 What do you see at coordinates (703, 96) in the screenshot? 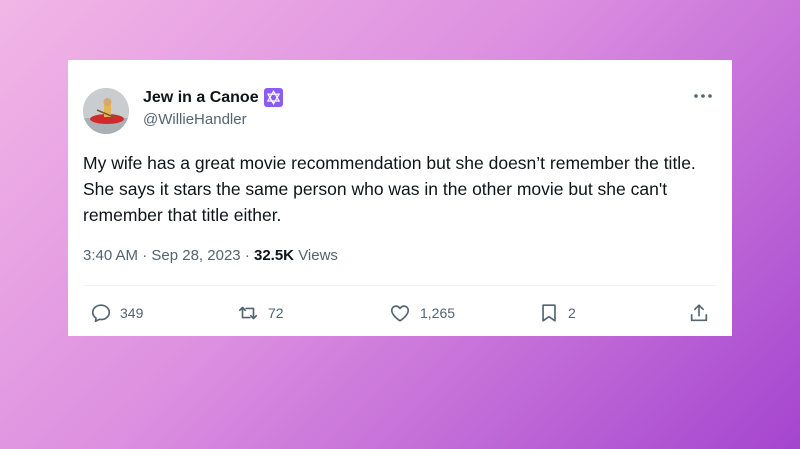
I see `more-options-icon` at bounding box center [703, 96].